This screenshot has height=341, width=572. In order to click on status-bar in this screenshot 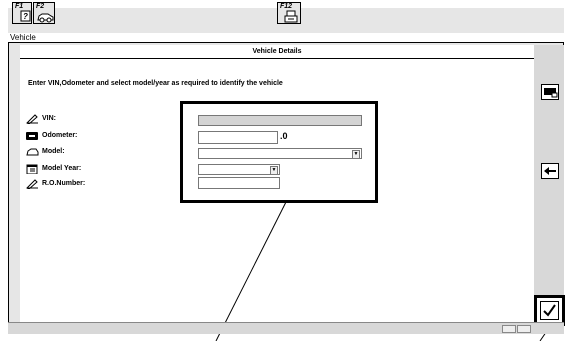, I will do `click(286, 328)`.